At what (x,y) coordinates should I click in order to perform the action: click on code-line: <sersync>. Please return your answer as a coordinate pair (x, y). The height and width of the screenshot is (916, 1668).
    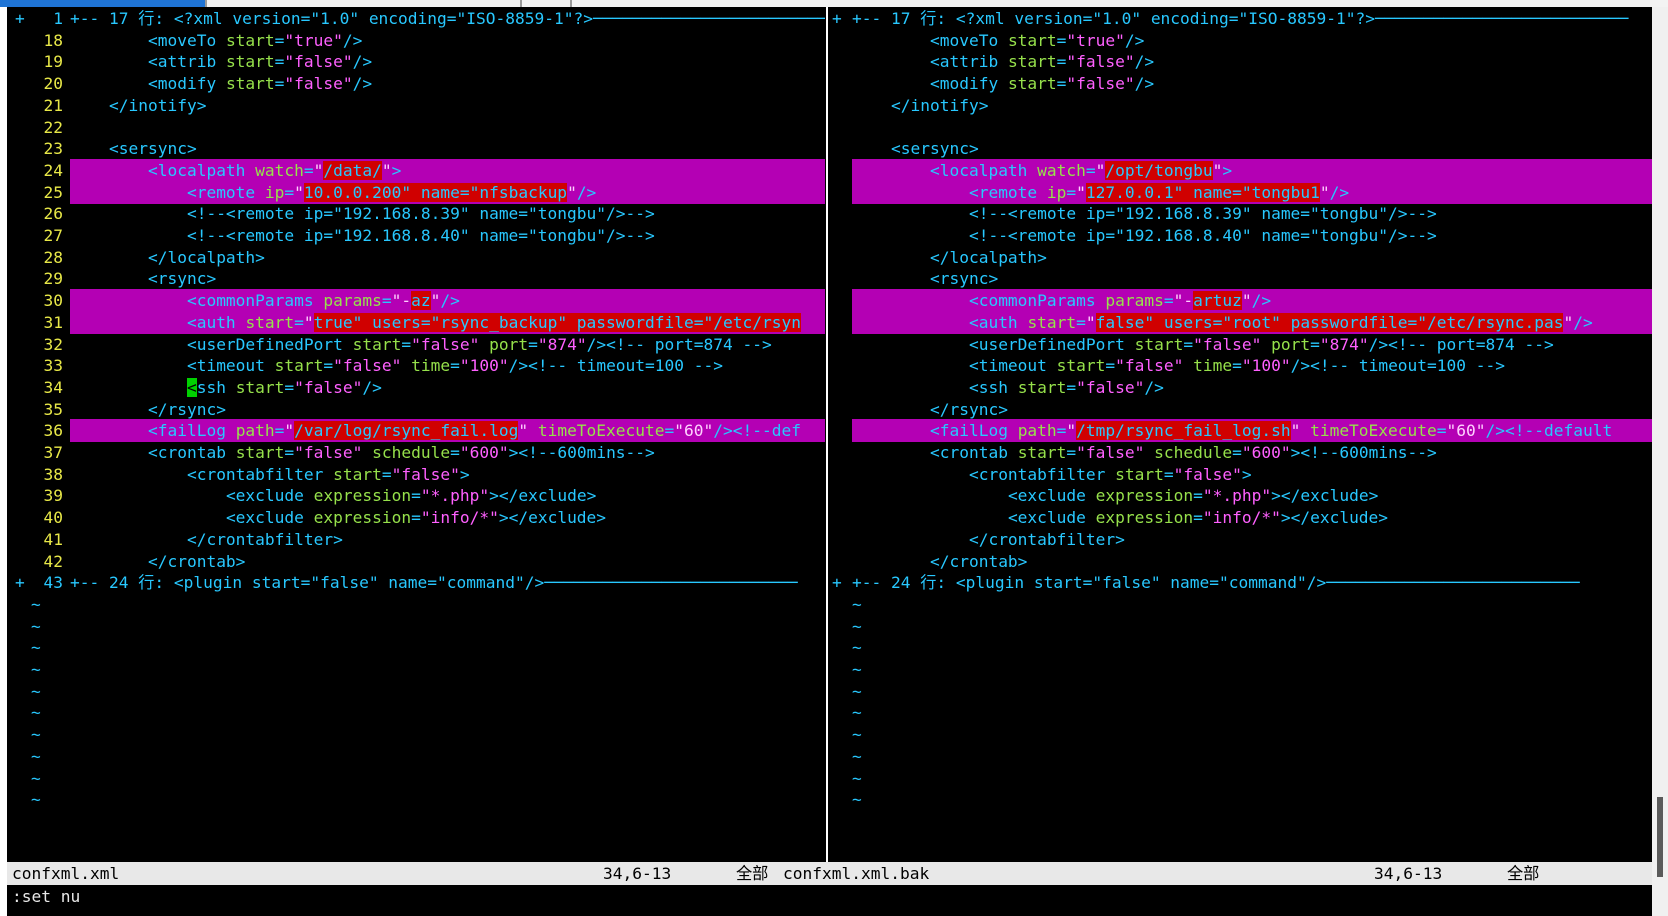
    Looking at the image, I should click on (1242, 148).